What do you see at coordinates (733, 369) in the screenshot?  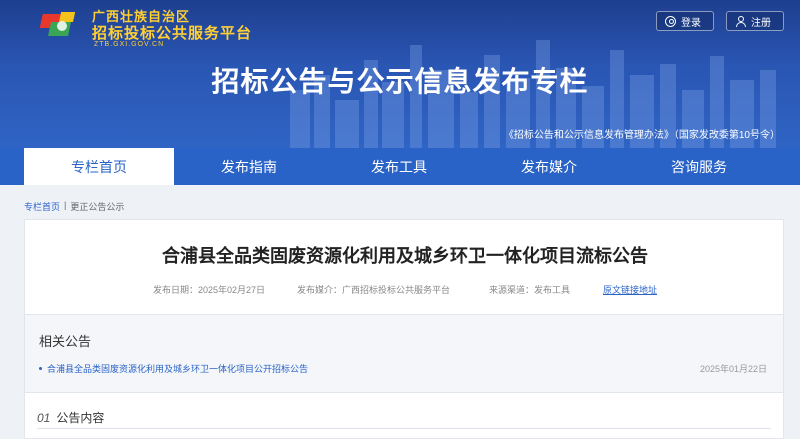 I see `related-item-date: 2025年01月22日` at bounding box center [733, 369].